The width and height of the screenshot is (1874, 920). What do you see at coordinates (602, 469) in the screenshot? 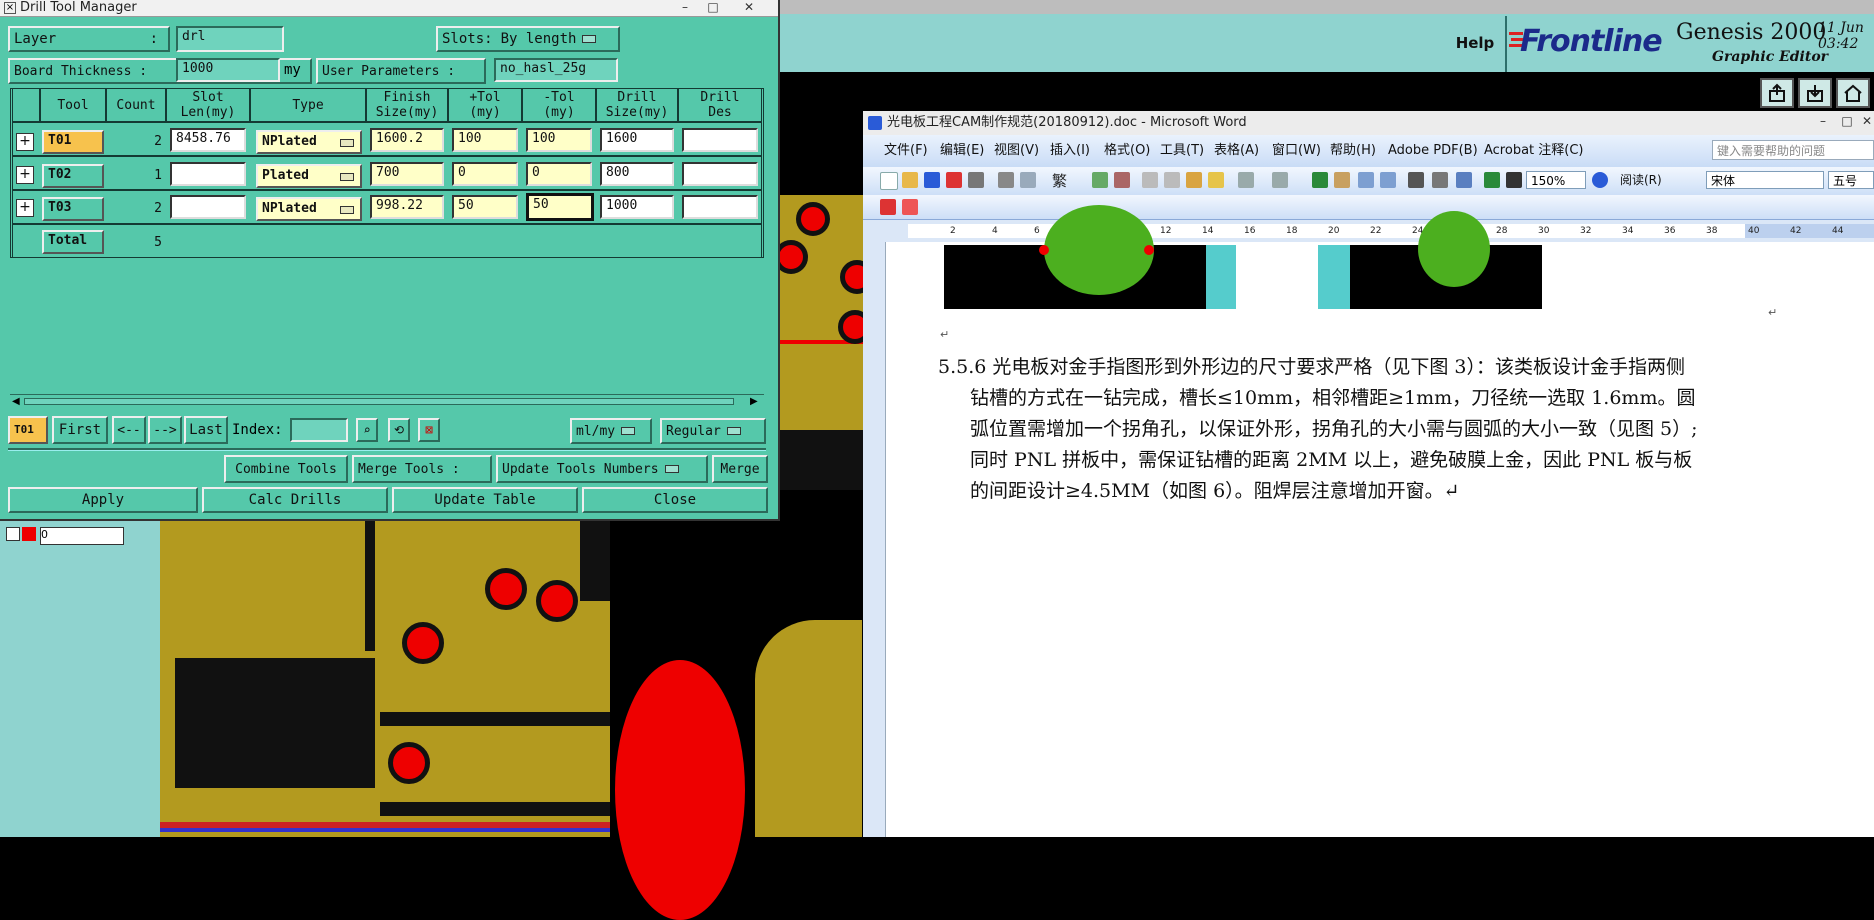
I see `update-tools-numbers-dropdown: Update Tools Numbers` at bounding box center [602, 469].